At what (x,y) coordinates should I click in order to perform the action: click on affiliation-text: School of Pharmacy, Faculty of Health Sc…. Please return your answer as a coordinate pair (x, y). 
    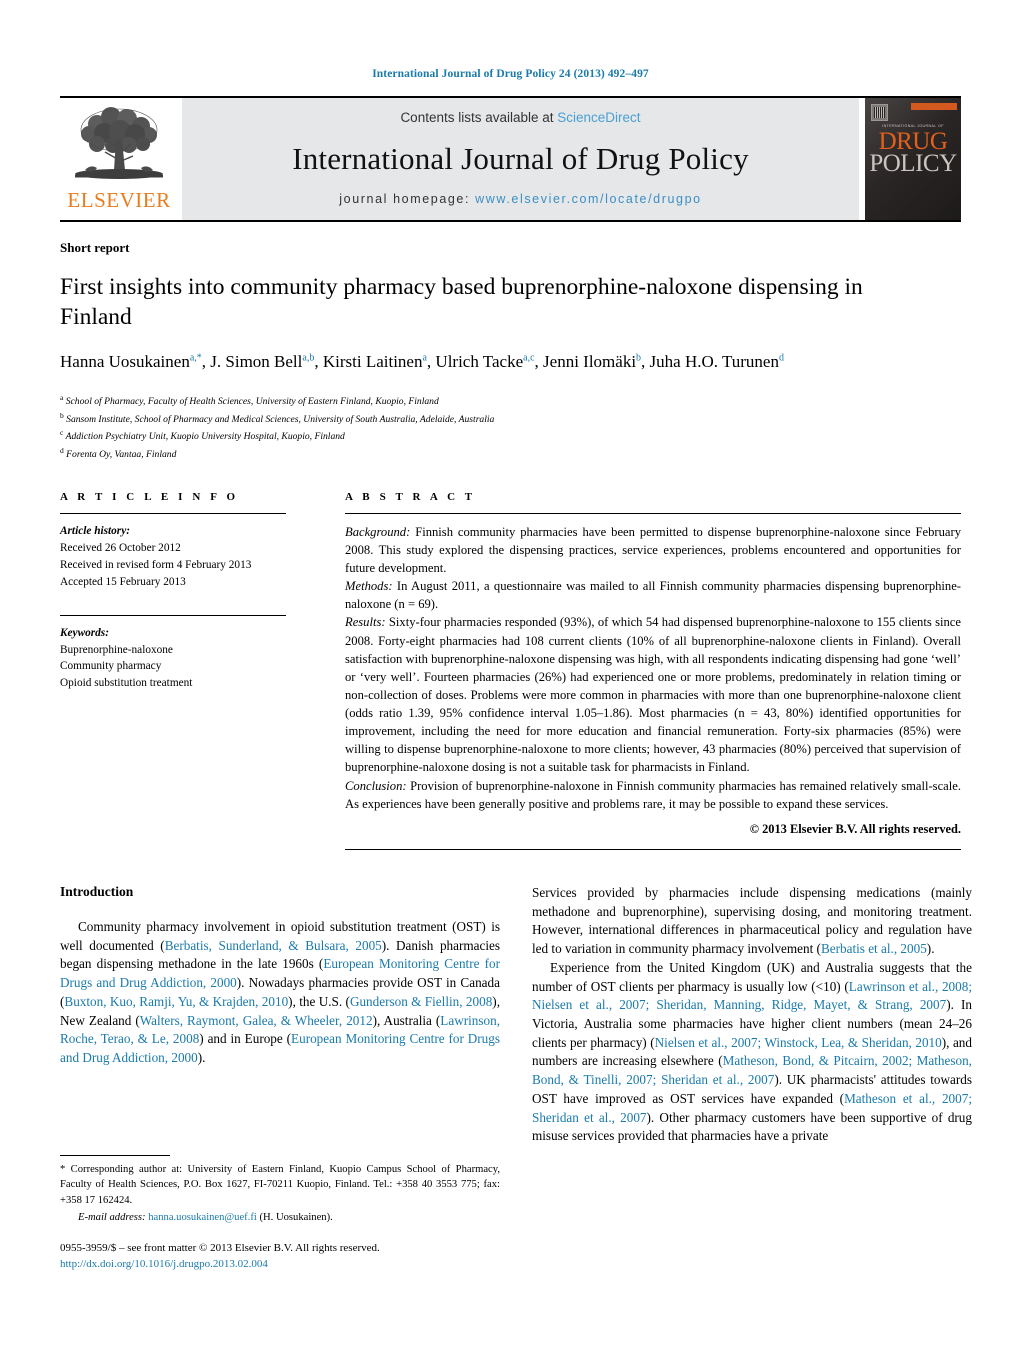
    Looking at the image, I should click on (252, 402).